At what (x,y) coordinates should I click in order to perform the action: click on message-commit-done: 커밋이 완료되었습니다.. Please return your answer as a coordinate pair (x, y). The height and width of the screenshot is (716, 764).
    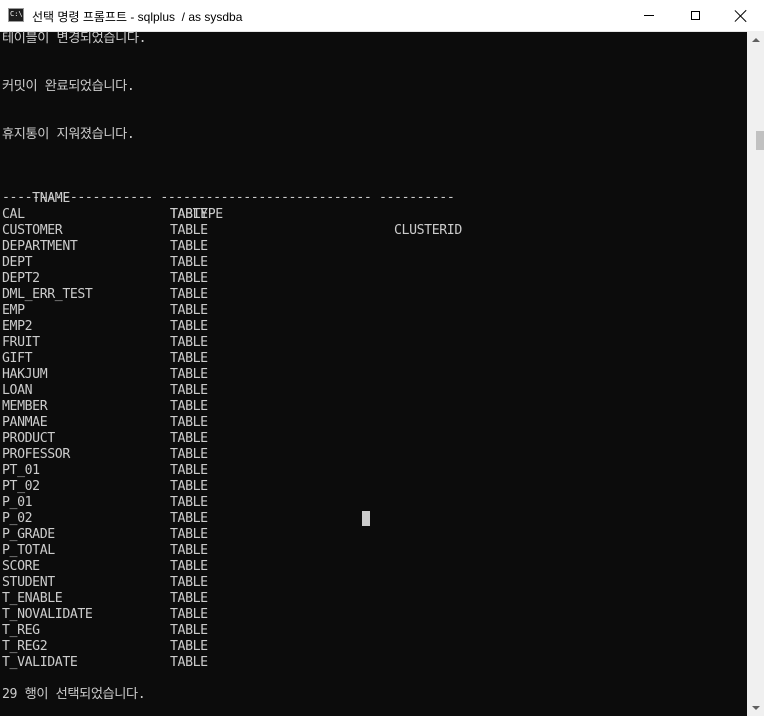
    Looking at the image, I should click on (68, 86).